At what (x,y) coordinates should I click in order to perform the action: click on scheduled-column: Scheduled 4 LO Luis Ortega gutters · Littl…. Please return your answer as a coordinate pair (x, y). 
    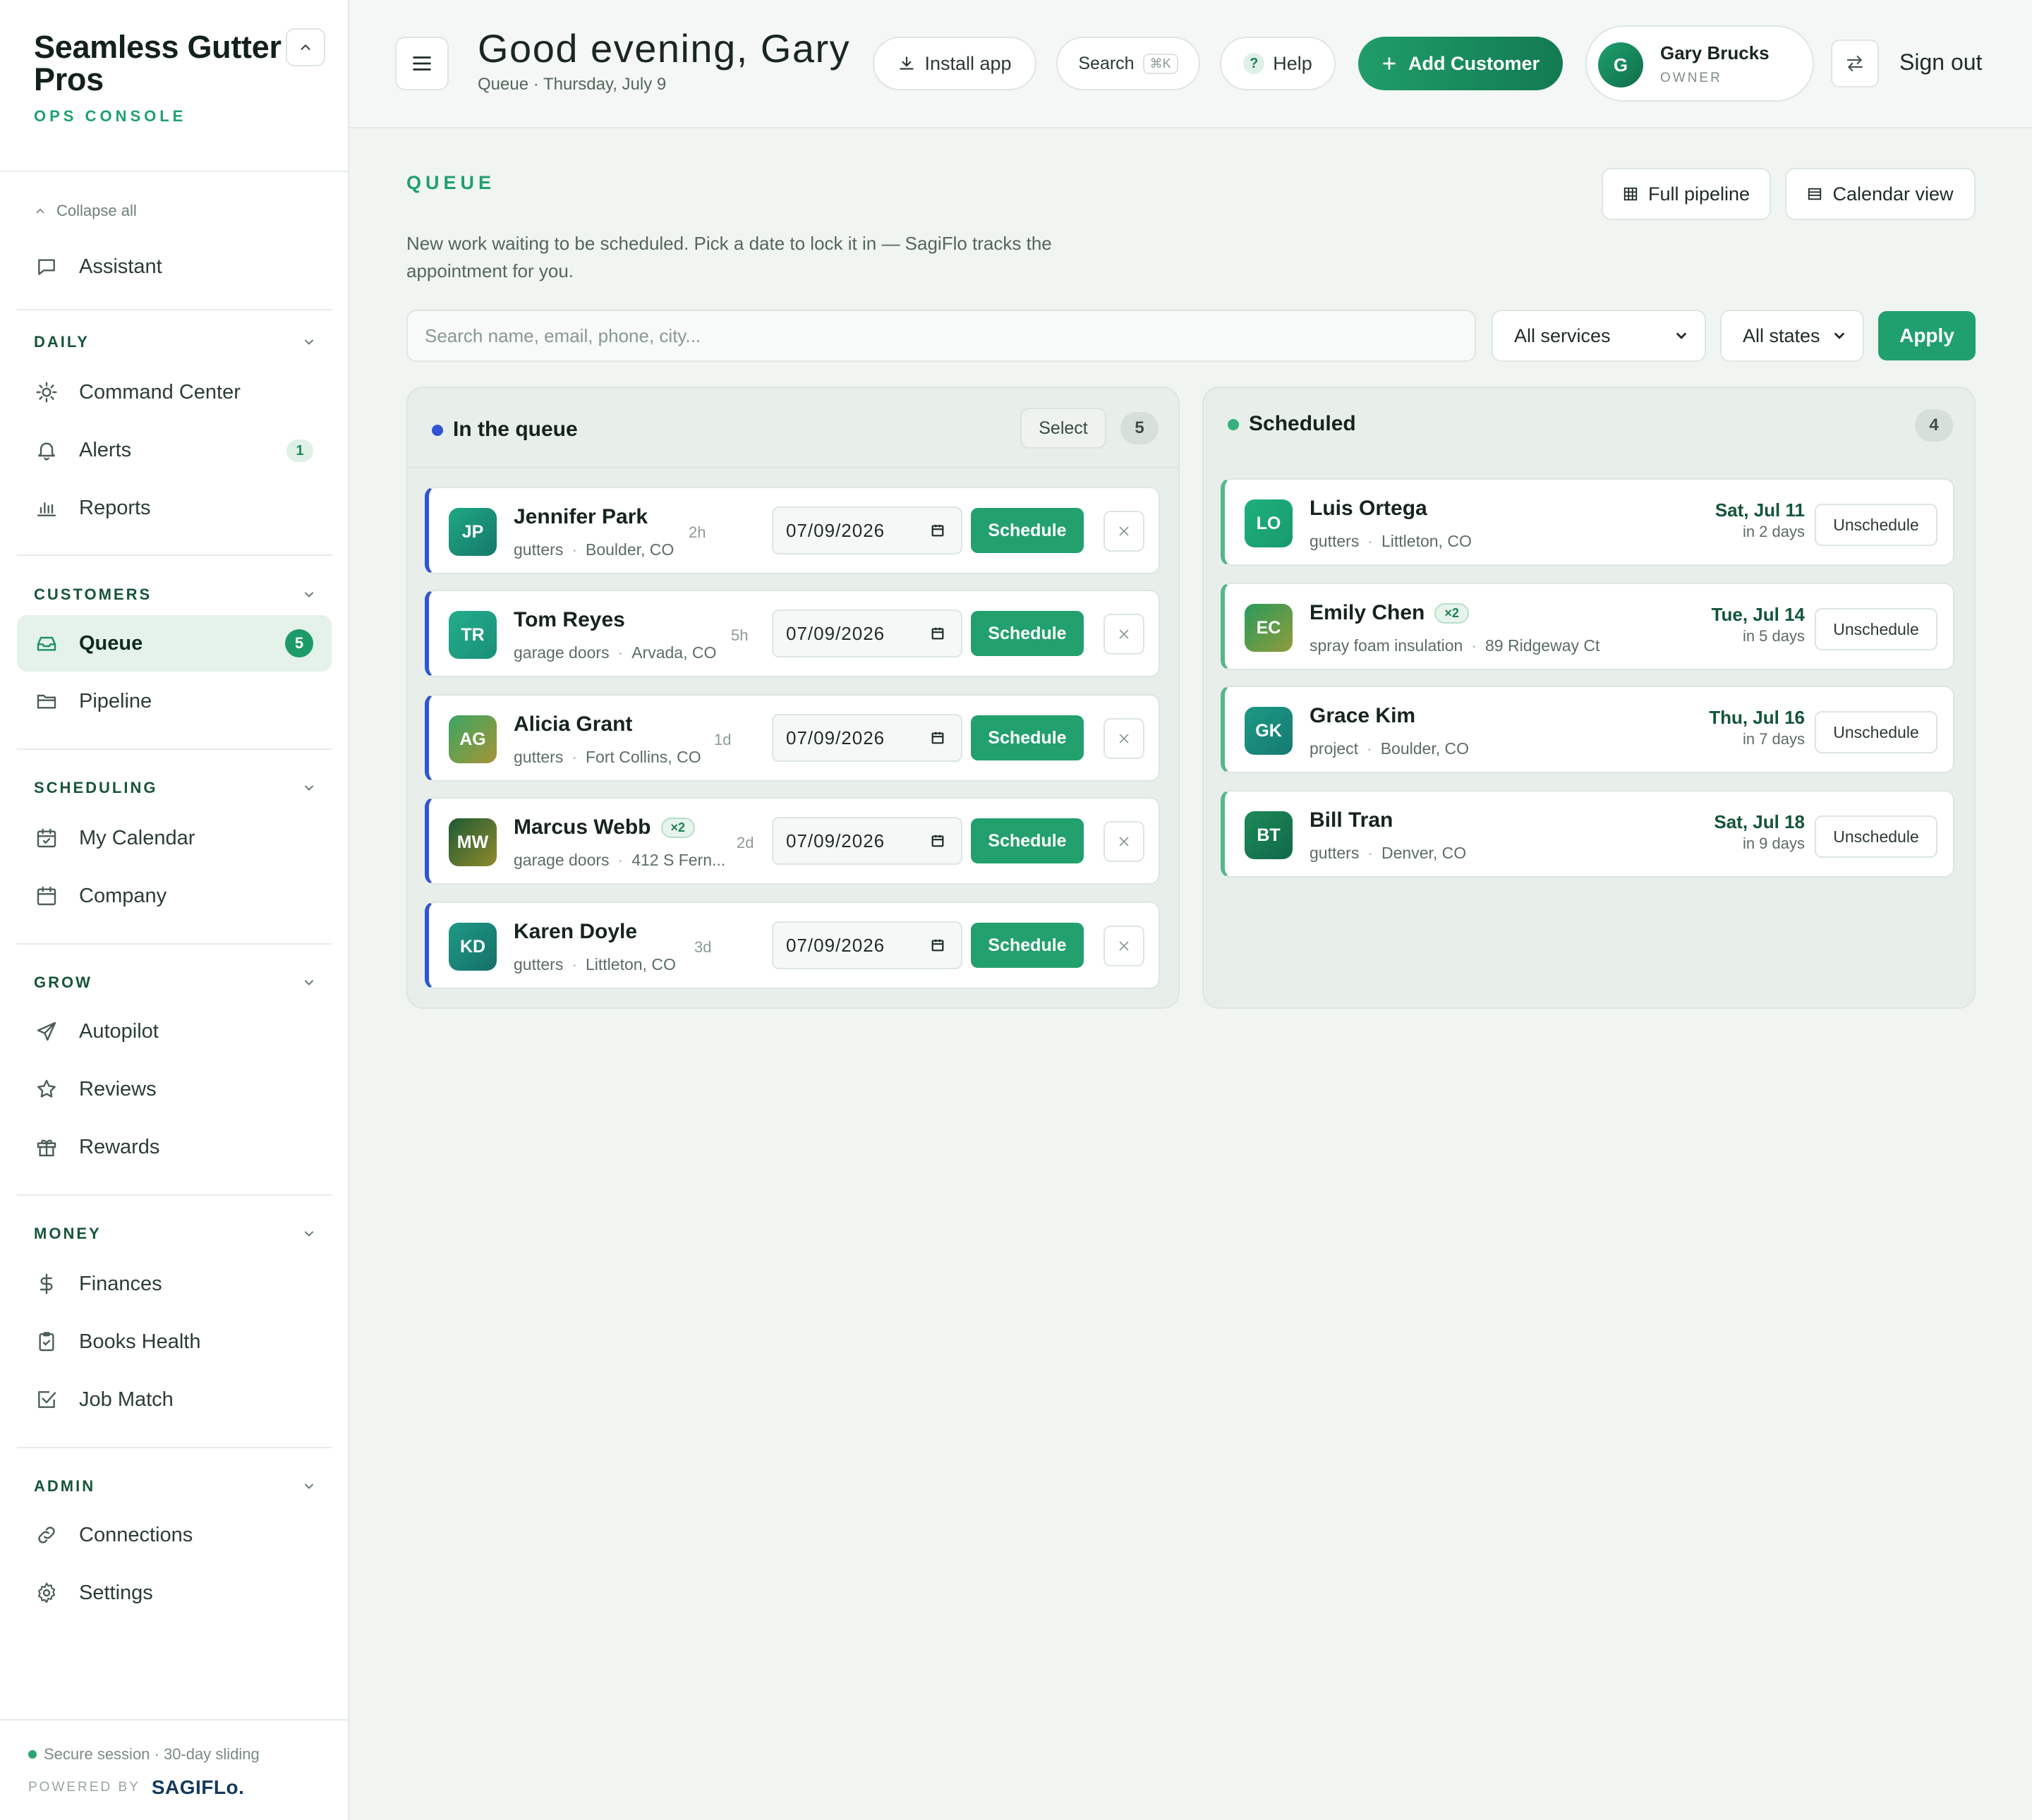
    Looking at the image, I should click on (1589, 698).